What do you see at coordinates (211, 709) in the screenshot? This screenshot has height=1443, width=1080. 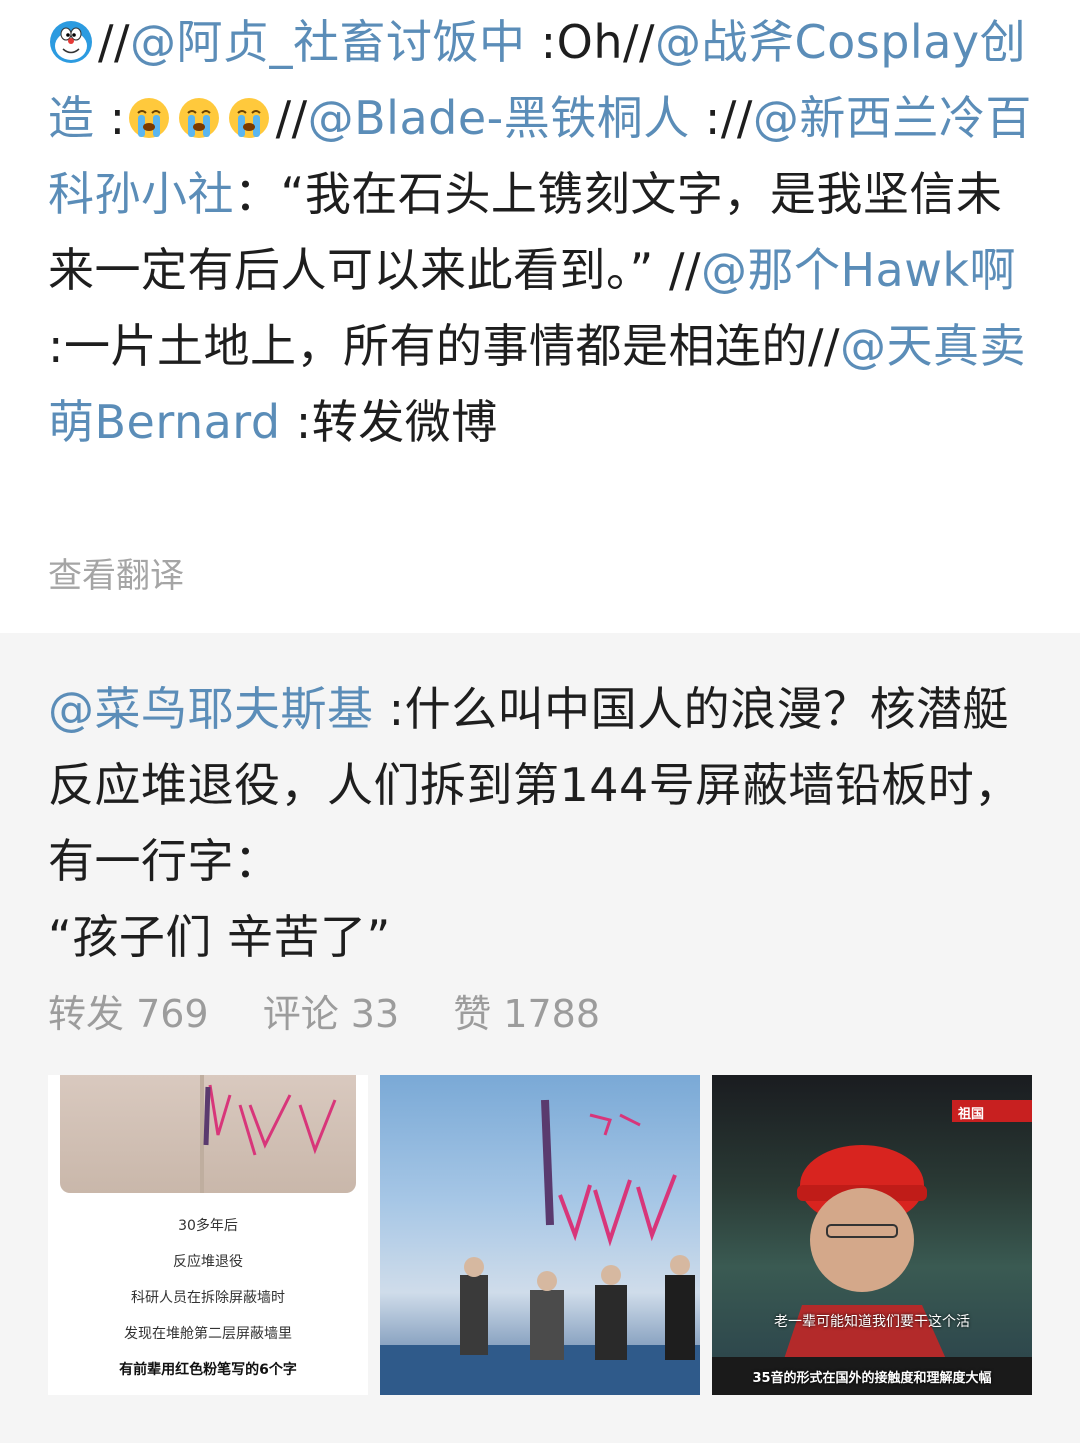 I see `original-author-mention: @菜鸟耶夫斯基` at bounding box center [211, 709].